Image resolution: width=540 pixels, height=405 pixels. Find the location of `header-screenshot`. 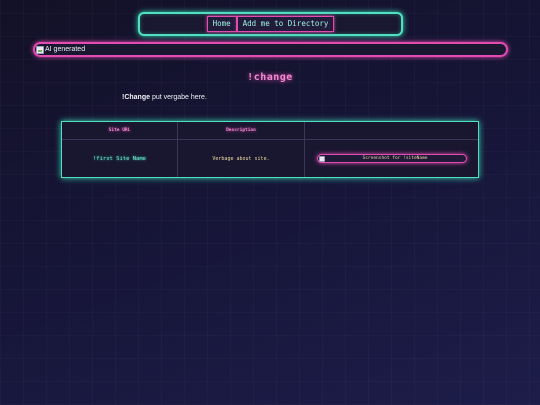

header-screenshot is located at coordinates (391, 131).